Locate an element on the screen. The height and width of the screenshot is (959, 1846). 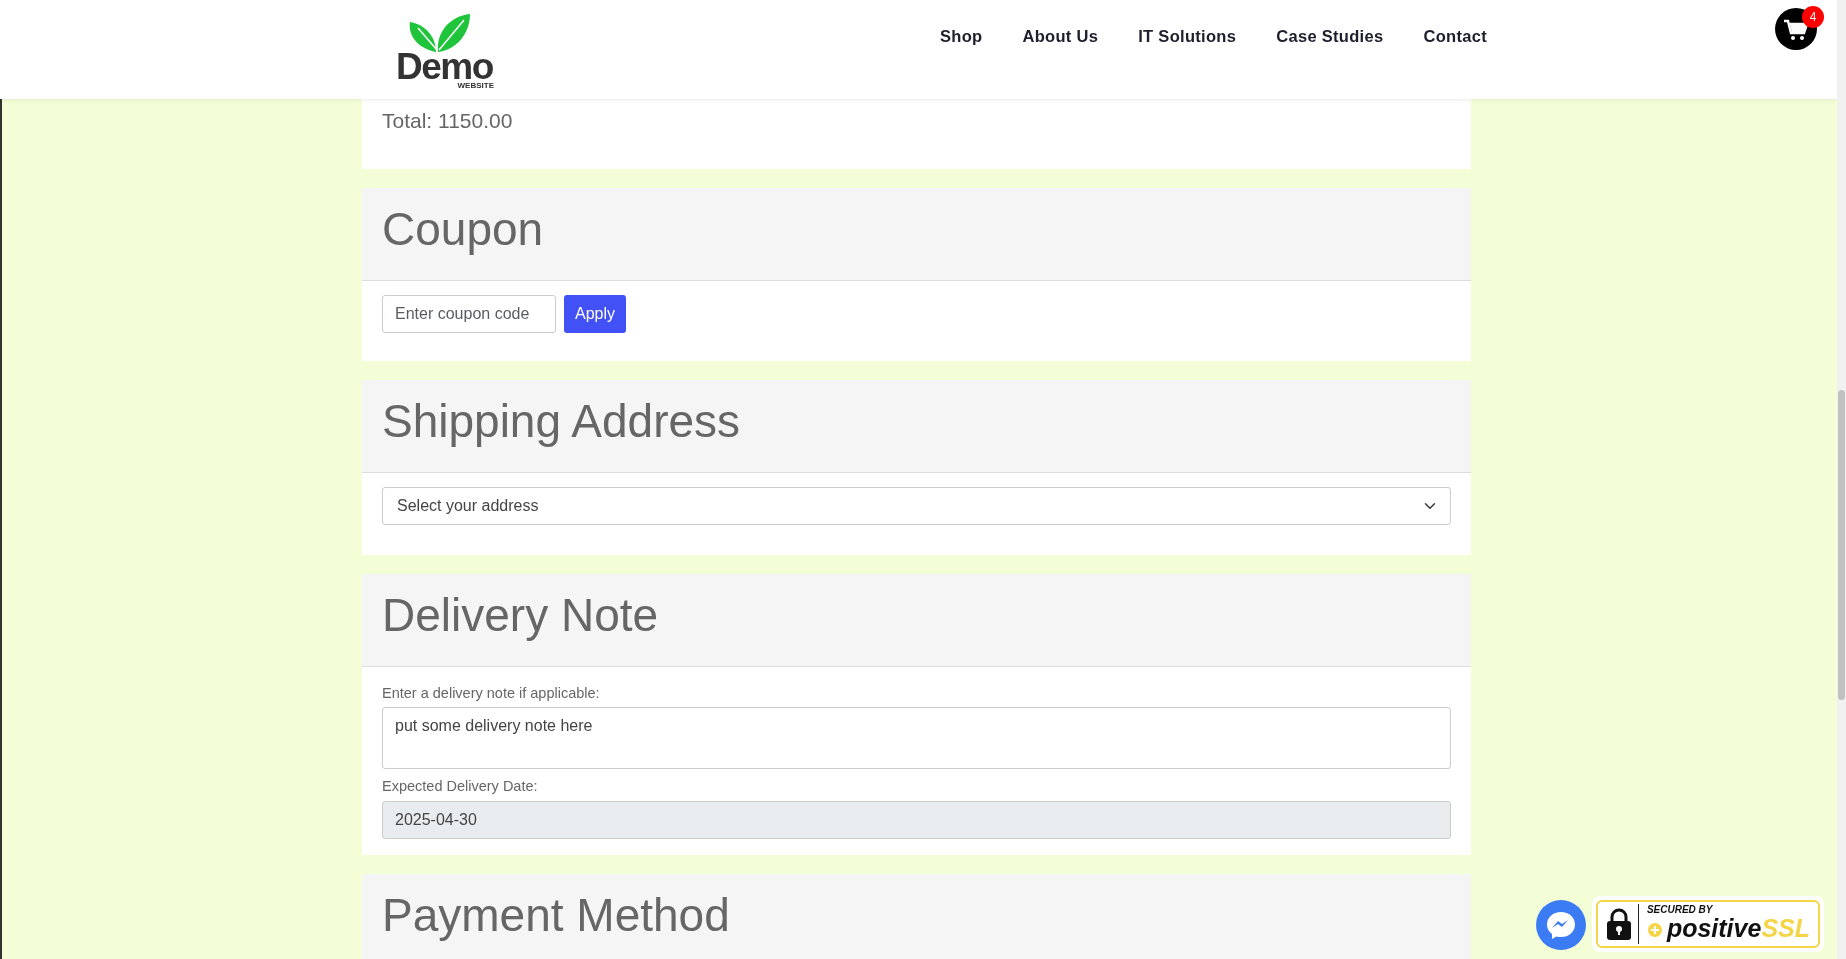
address-select-field: Select your address is located at coordinates (916, 505).